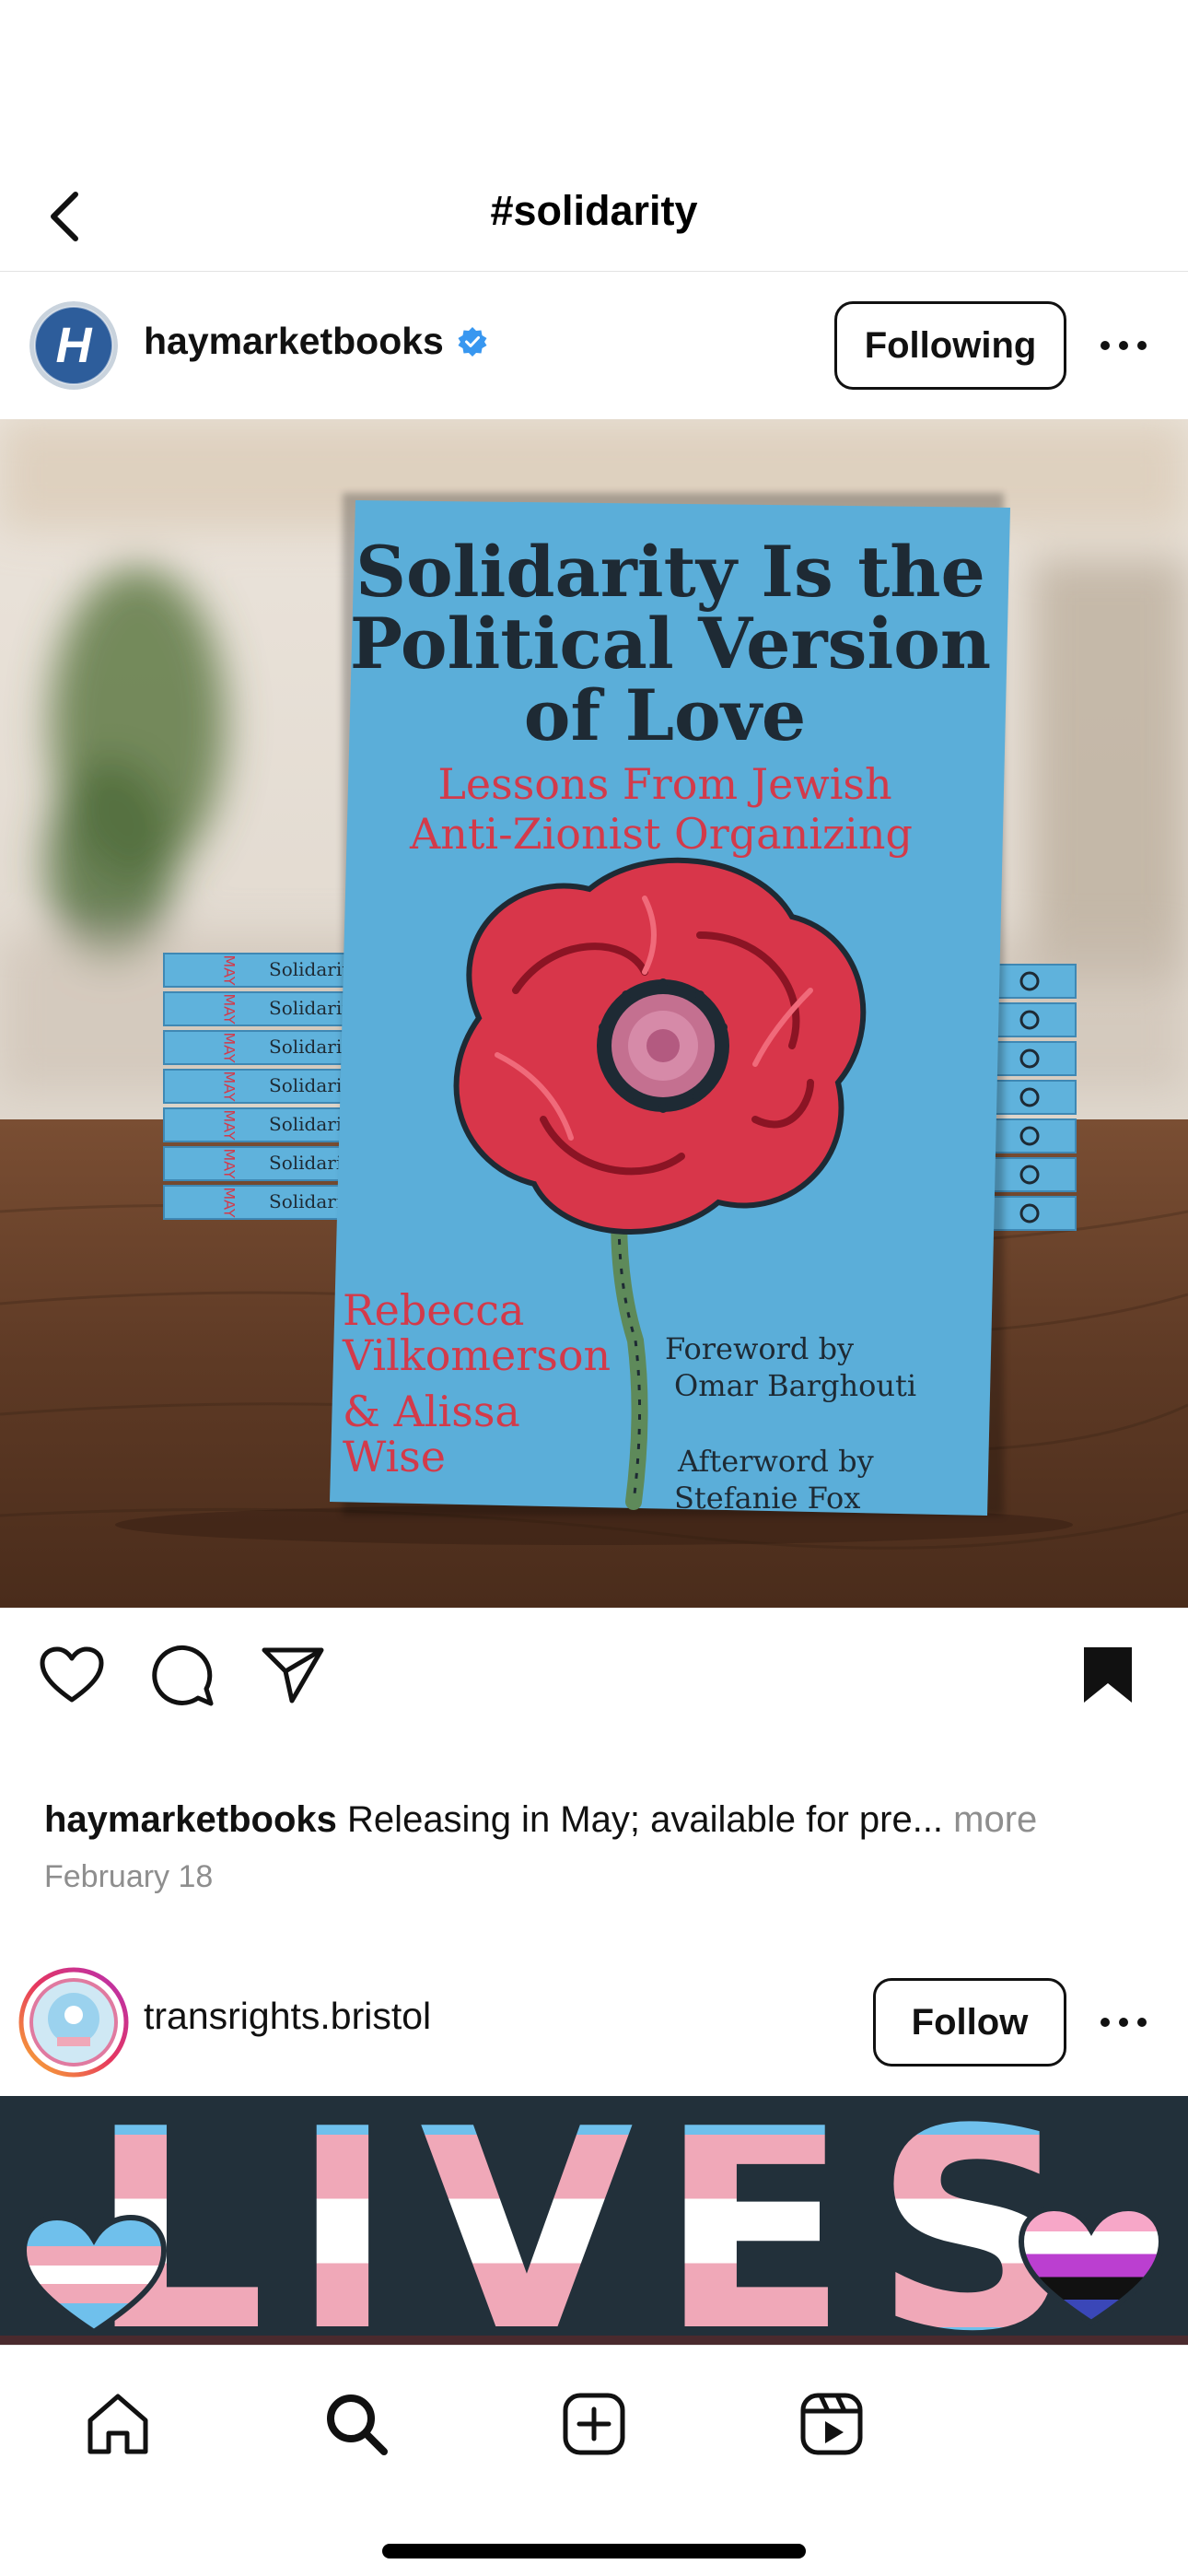 This screenshot has width=1188, height=2576. I want to click on post-header: H haymarketbooks Following, so click(594, 345).